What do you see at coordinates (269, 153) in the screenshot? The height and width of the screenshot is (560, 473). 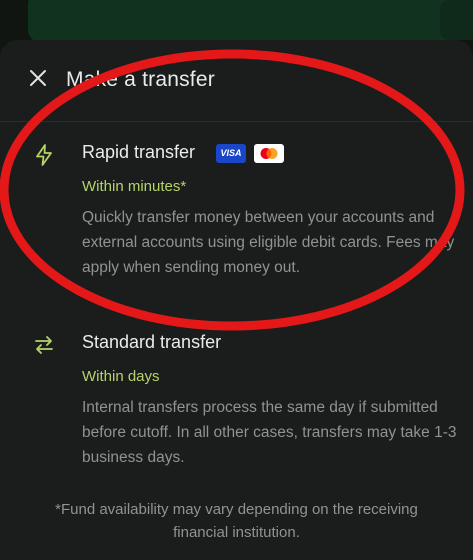 I see `mastercard-badge` at bounding box center [269, 153].